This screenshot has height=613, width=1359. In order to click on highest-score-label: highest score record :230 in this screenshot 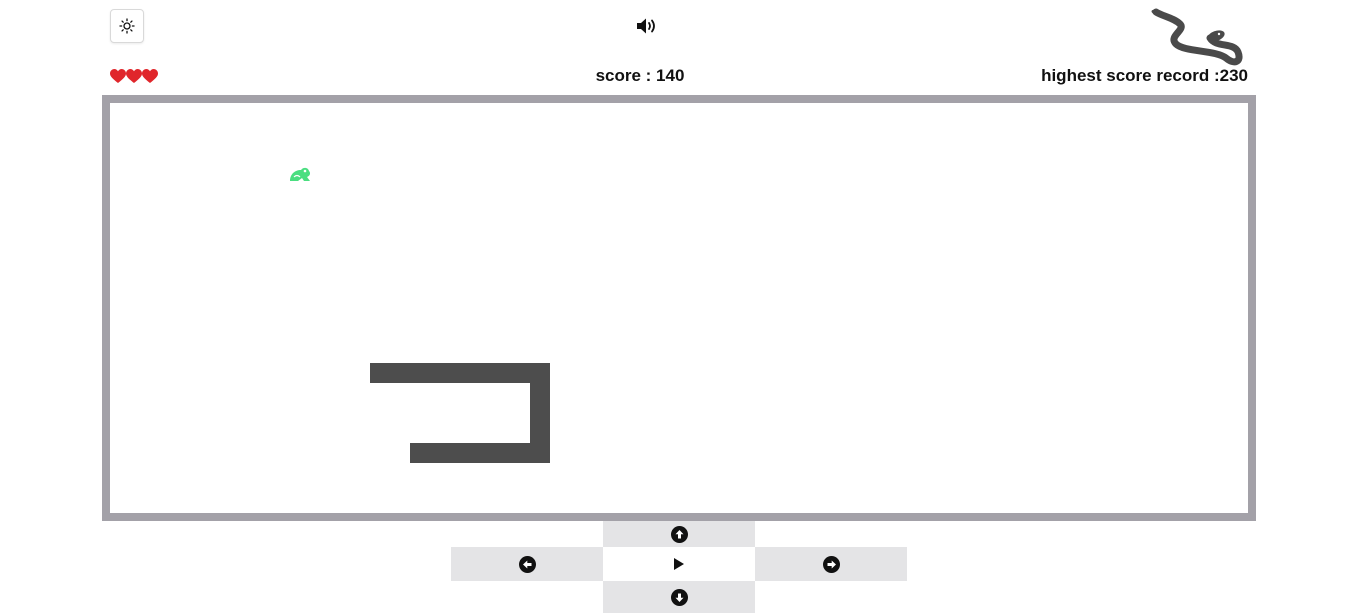, I will do `click(1144, 75)`.